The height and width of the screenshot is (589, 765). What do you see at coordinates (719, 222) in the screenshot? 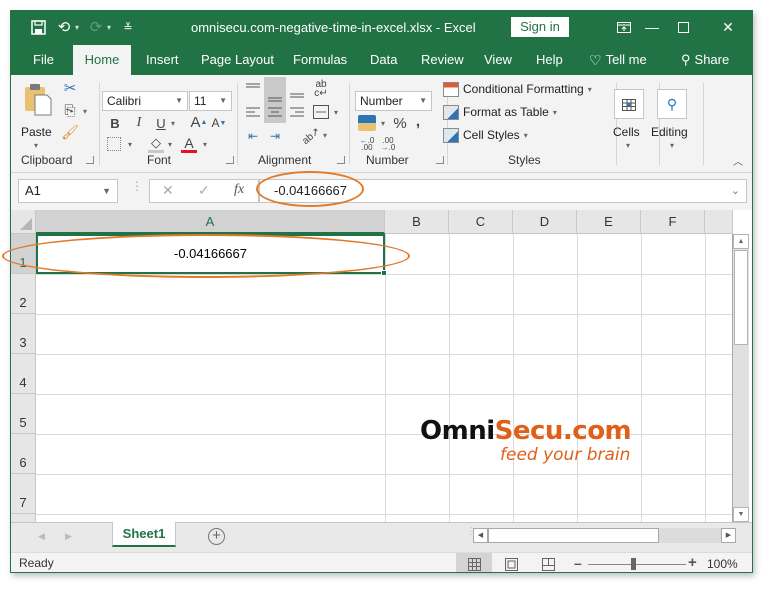
I see `column-header-g` at bounding box center [719, 222].